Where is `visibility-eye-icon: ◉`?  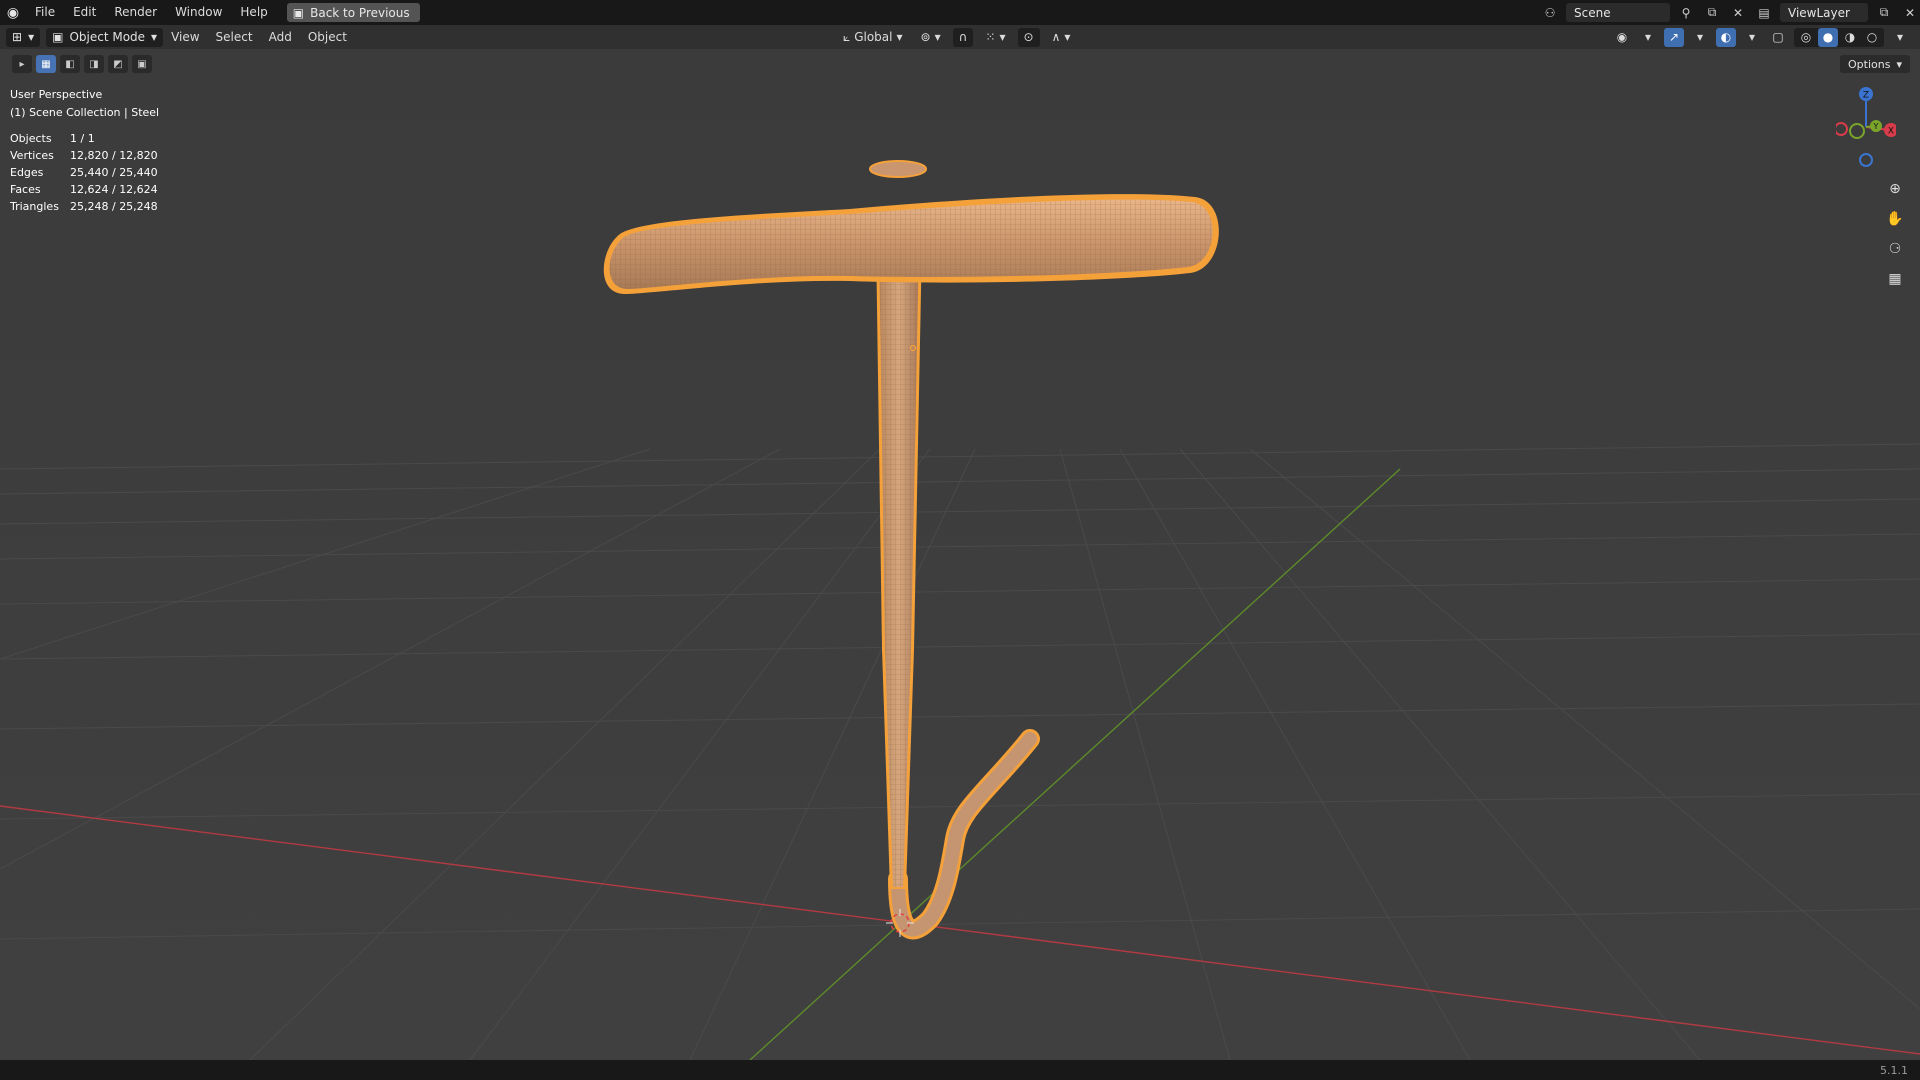
visibility-eye-icon: ◉ is located at coordinates (1622, 37).